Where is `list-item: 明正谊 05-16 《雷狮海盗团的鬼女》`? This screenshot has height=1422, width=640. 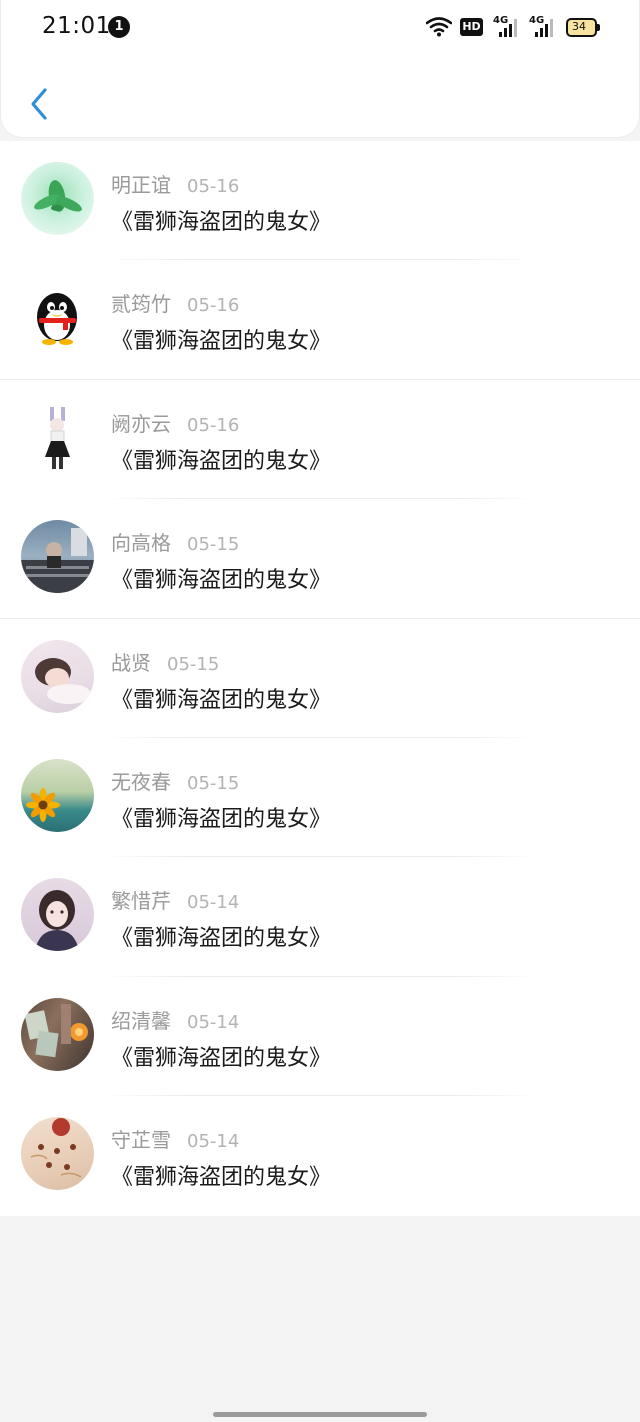 list-item: 明正谊 05-16 《雷狮海盗团的鬼女》 is located at coordinates (320, 201).